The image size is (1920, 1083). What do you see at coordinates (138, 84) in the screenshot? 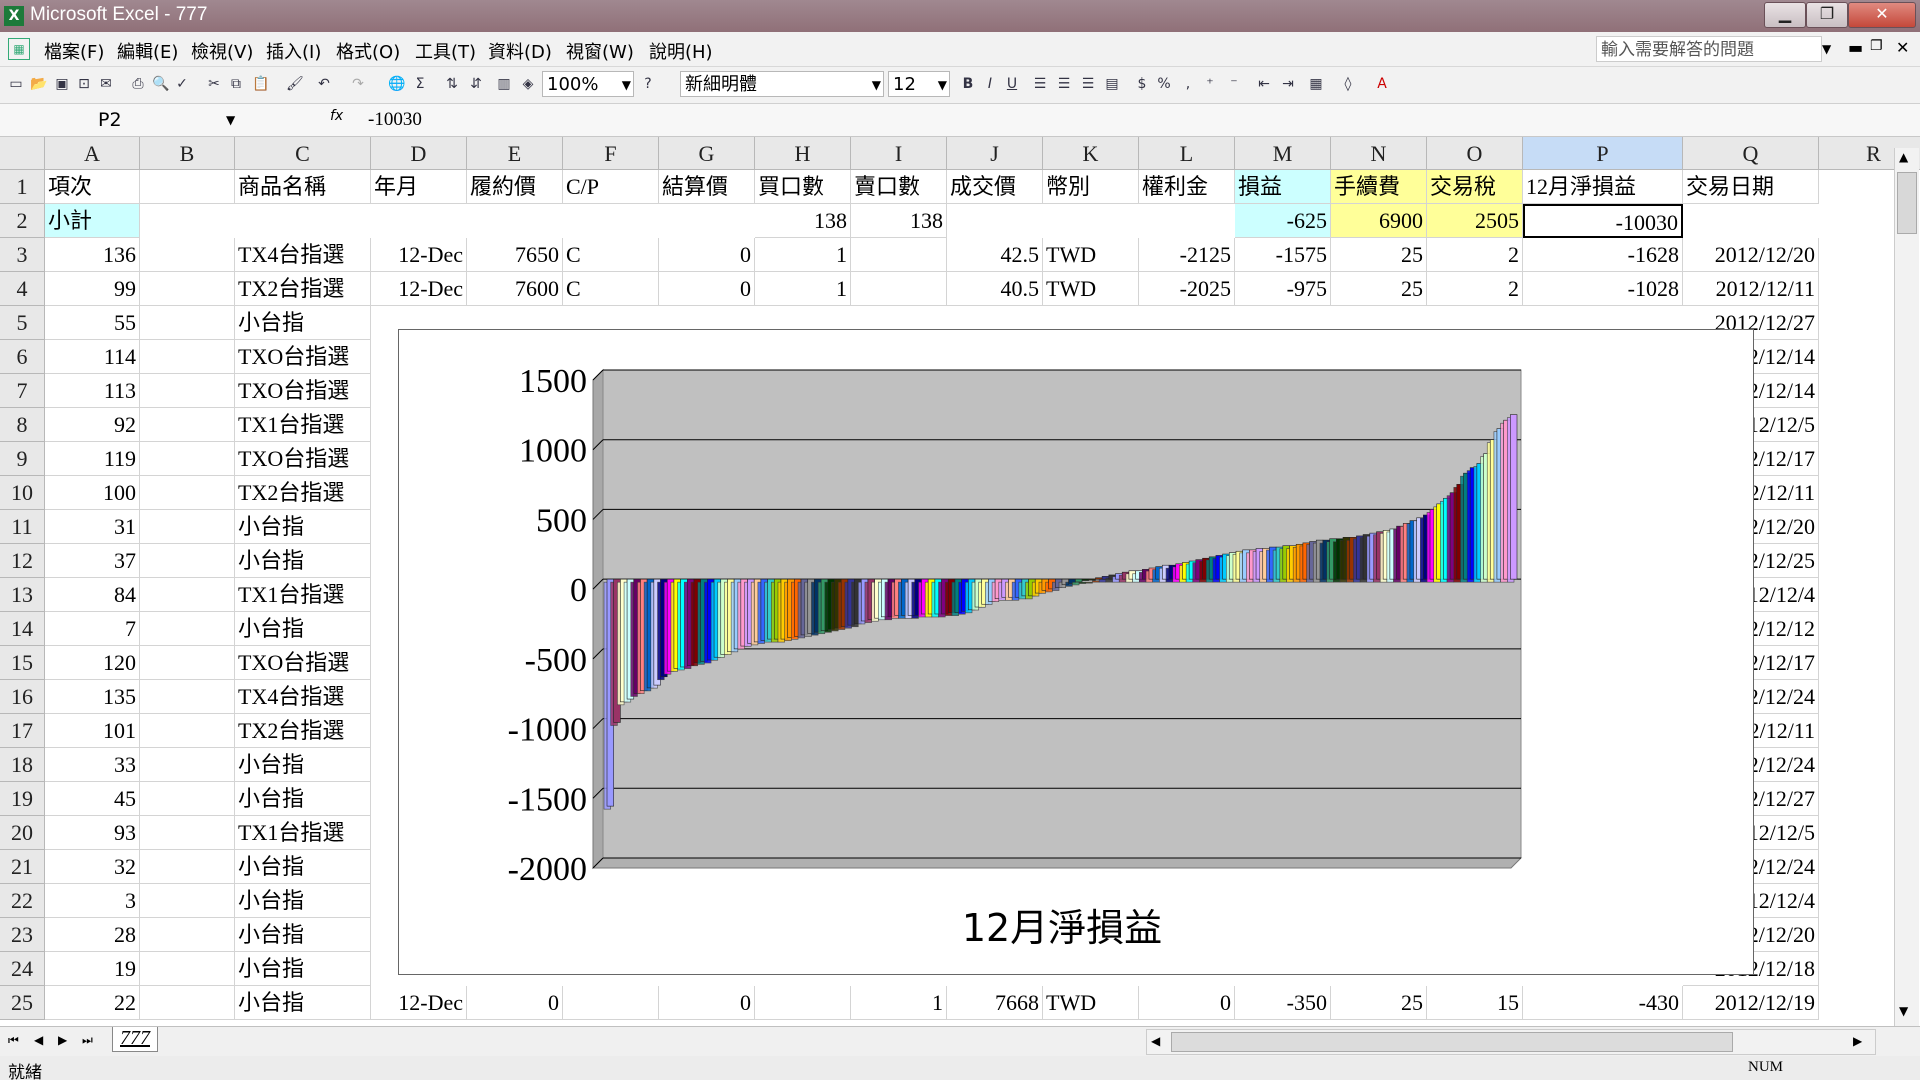
I see `print-icon: ⎙` at bounding box center [138, 84].